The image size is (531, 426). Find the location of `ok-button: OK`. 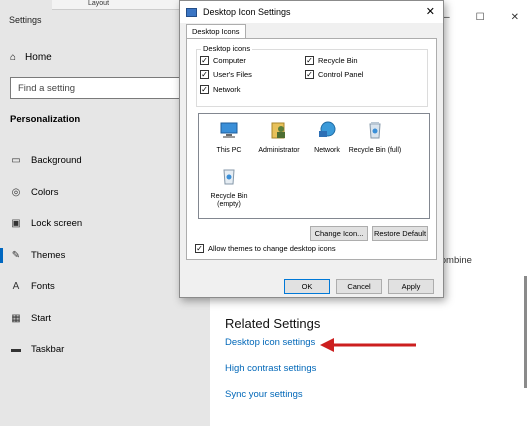

ok-button: OK is located at coordinates (307, 286).